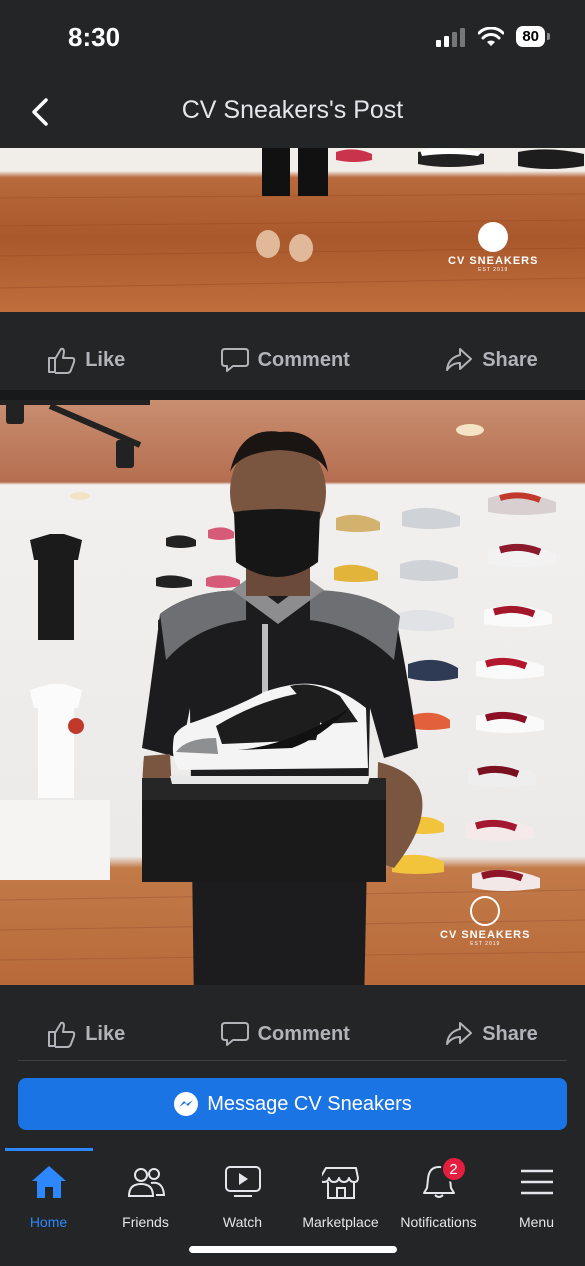 The width and height of the screenshot is (585, 1266). Describe the element at coordinates (438, 1222) in the screenshot. I see `tab-label: Notifications` at that location.